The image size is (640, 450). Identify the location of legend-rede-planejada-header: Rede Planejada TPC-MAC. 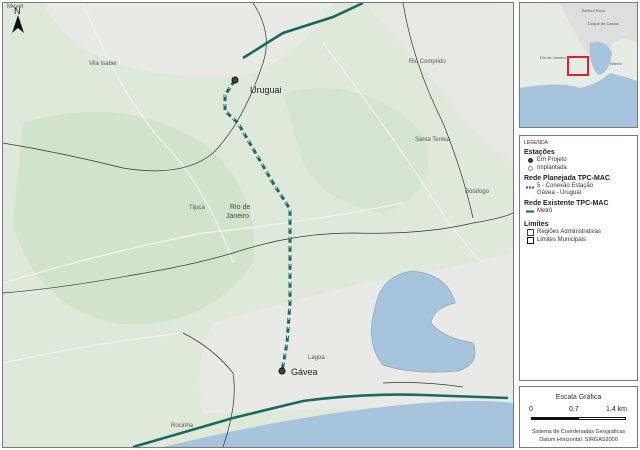
(567, 178).